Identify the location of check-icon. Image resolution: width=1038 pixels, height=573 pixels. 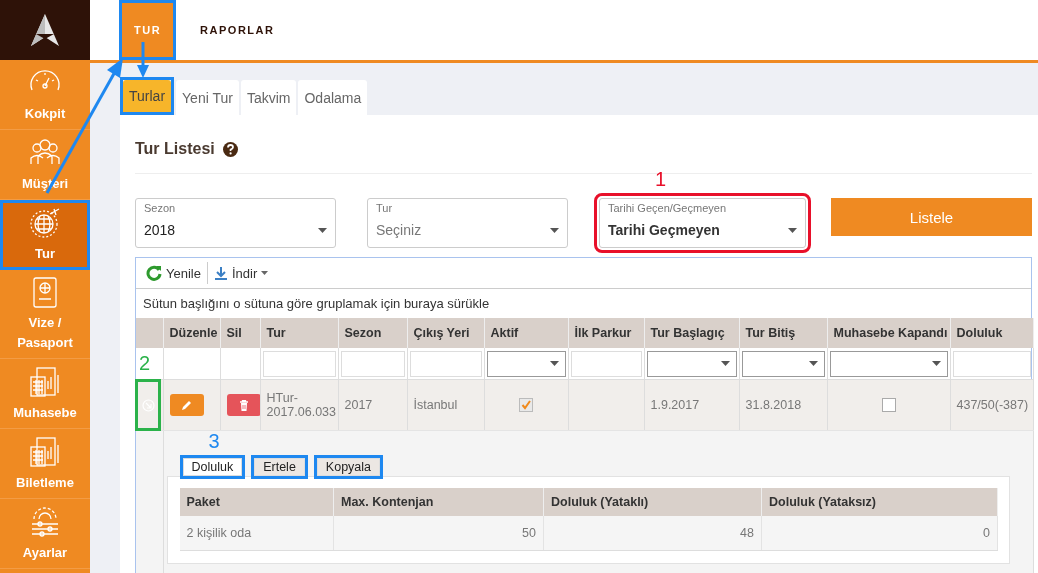
(526, 405).